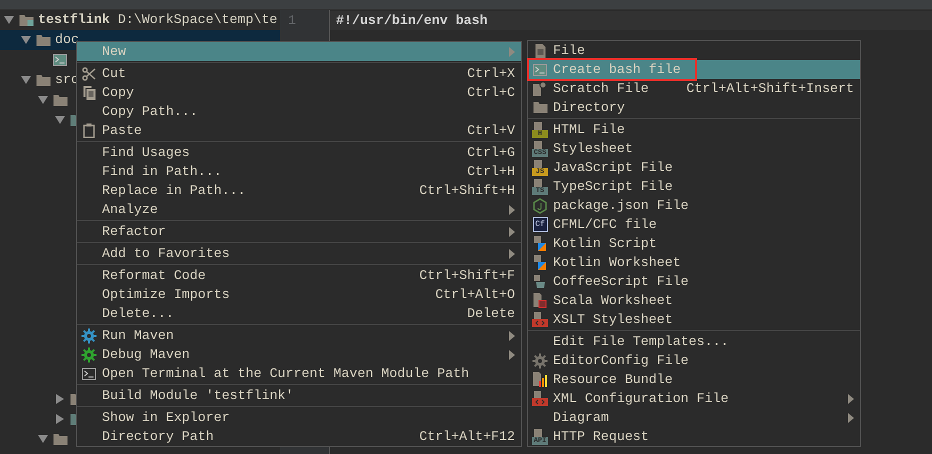 The image size is (932, 454). What do you see at coordinates (491, 93) in the screenshot?
I see `shortcut-label: Ctrl+C` at bounding box center [491, 93].